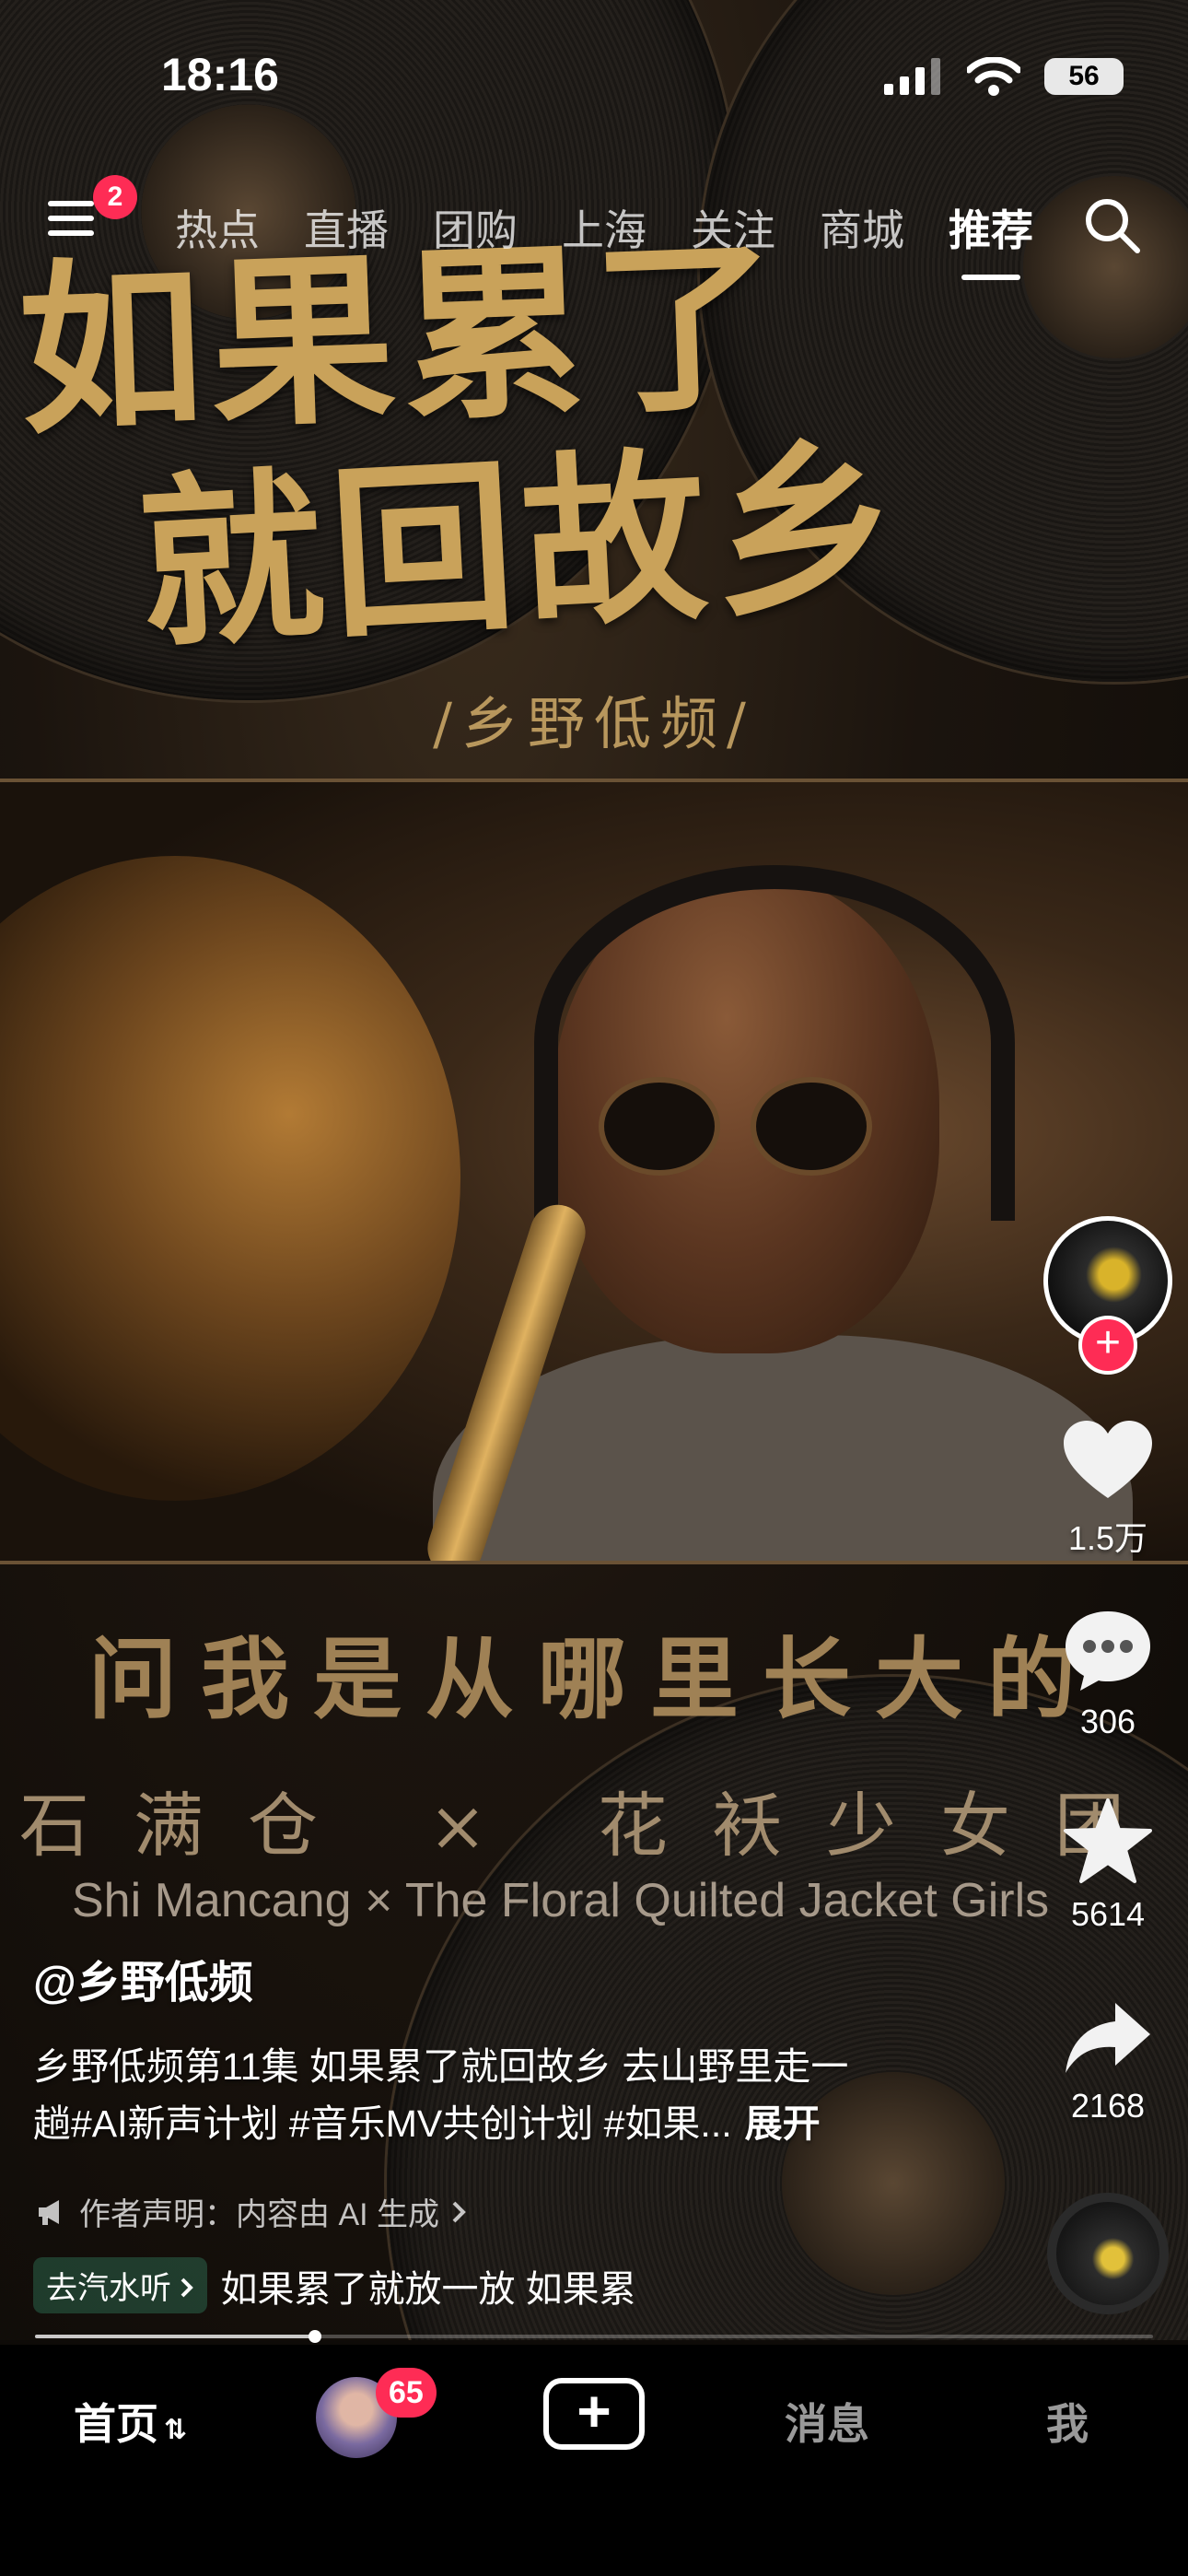 This screenshot has height=2576, width=1188. Describe the element at coordinates (522, 545) in the screenshot. I see `video-headline-line2: 就回故乡` at that location.